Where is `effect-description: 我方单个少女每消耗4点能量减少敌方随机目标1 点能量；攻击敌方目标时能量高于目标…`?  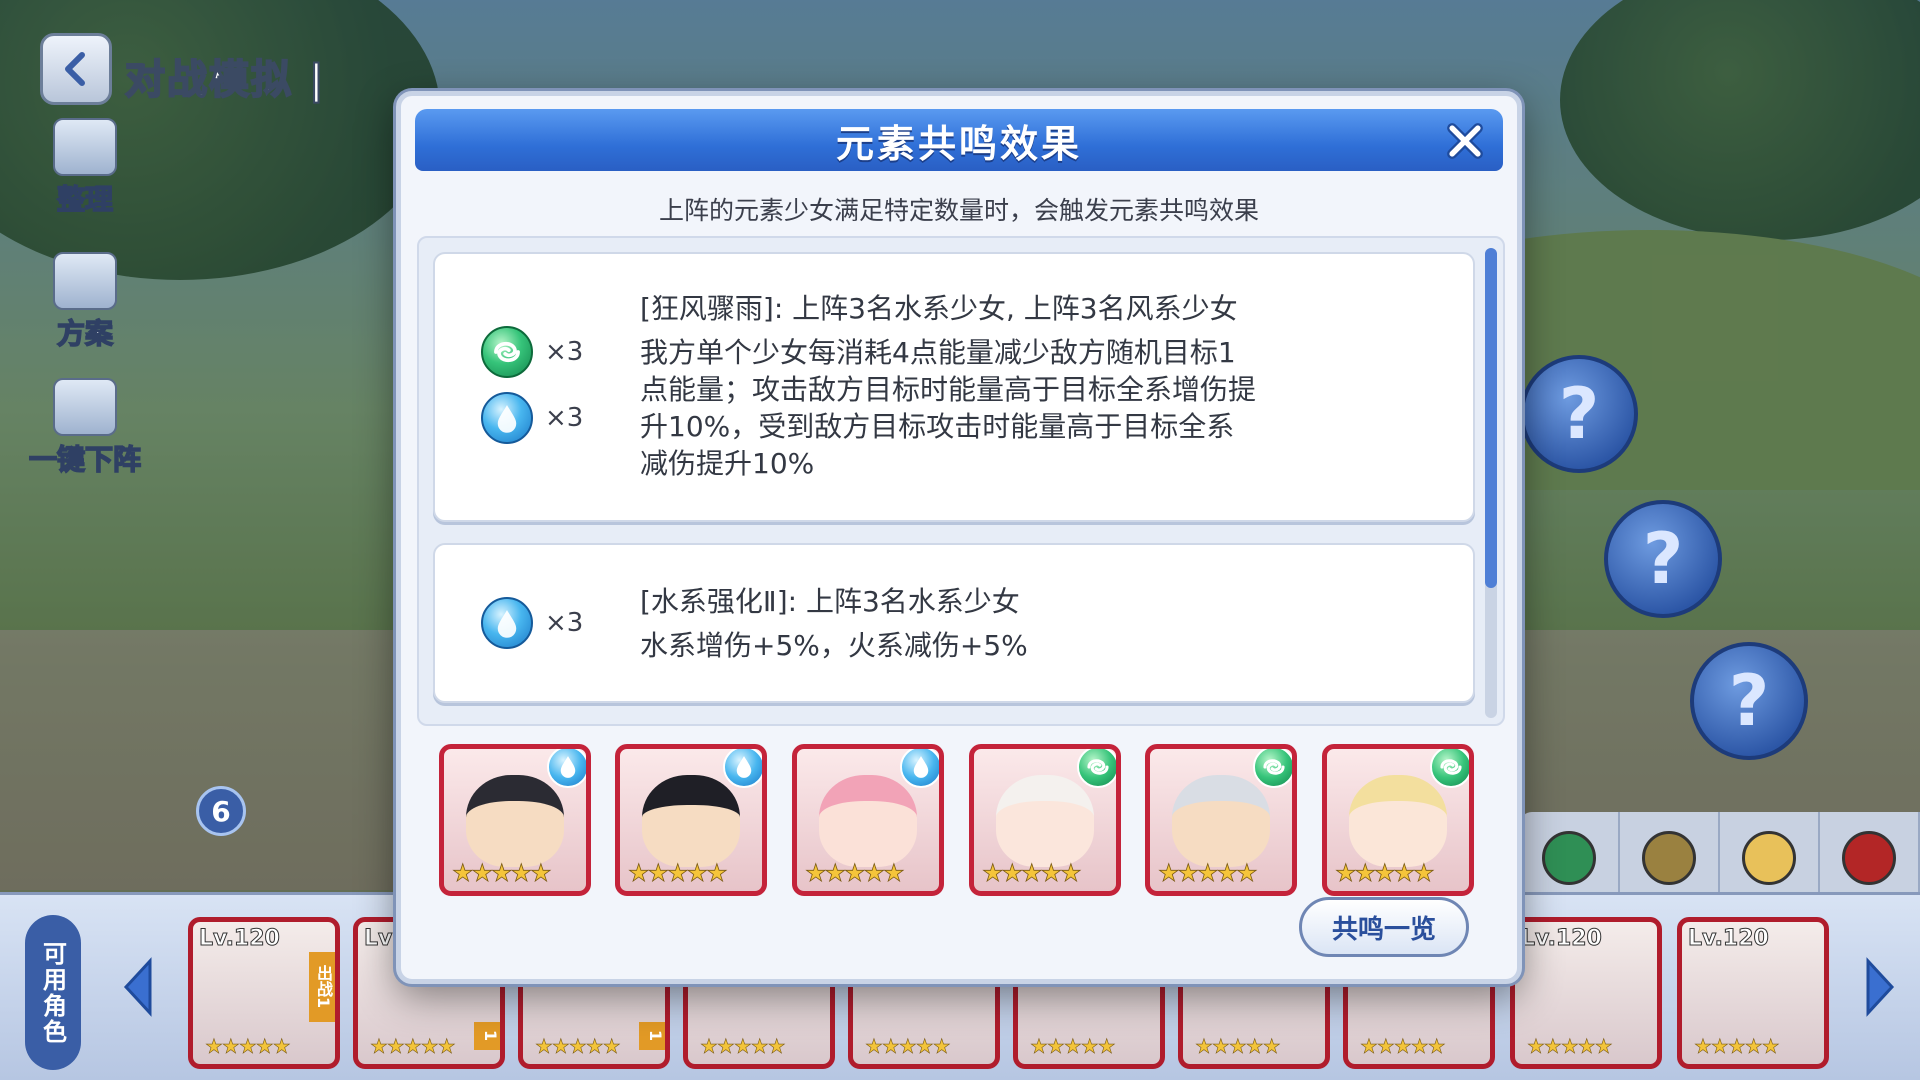
effect-description: 我方单个少女每消耗4点能量减少敌方随机目标1 点能量；攻击敌方目标时能量高于目标… is located at coordinates (948, 408).